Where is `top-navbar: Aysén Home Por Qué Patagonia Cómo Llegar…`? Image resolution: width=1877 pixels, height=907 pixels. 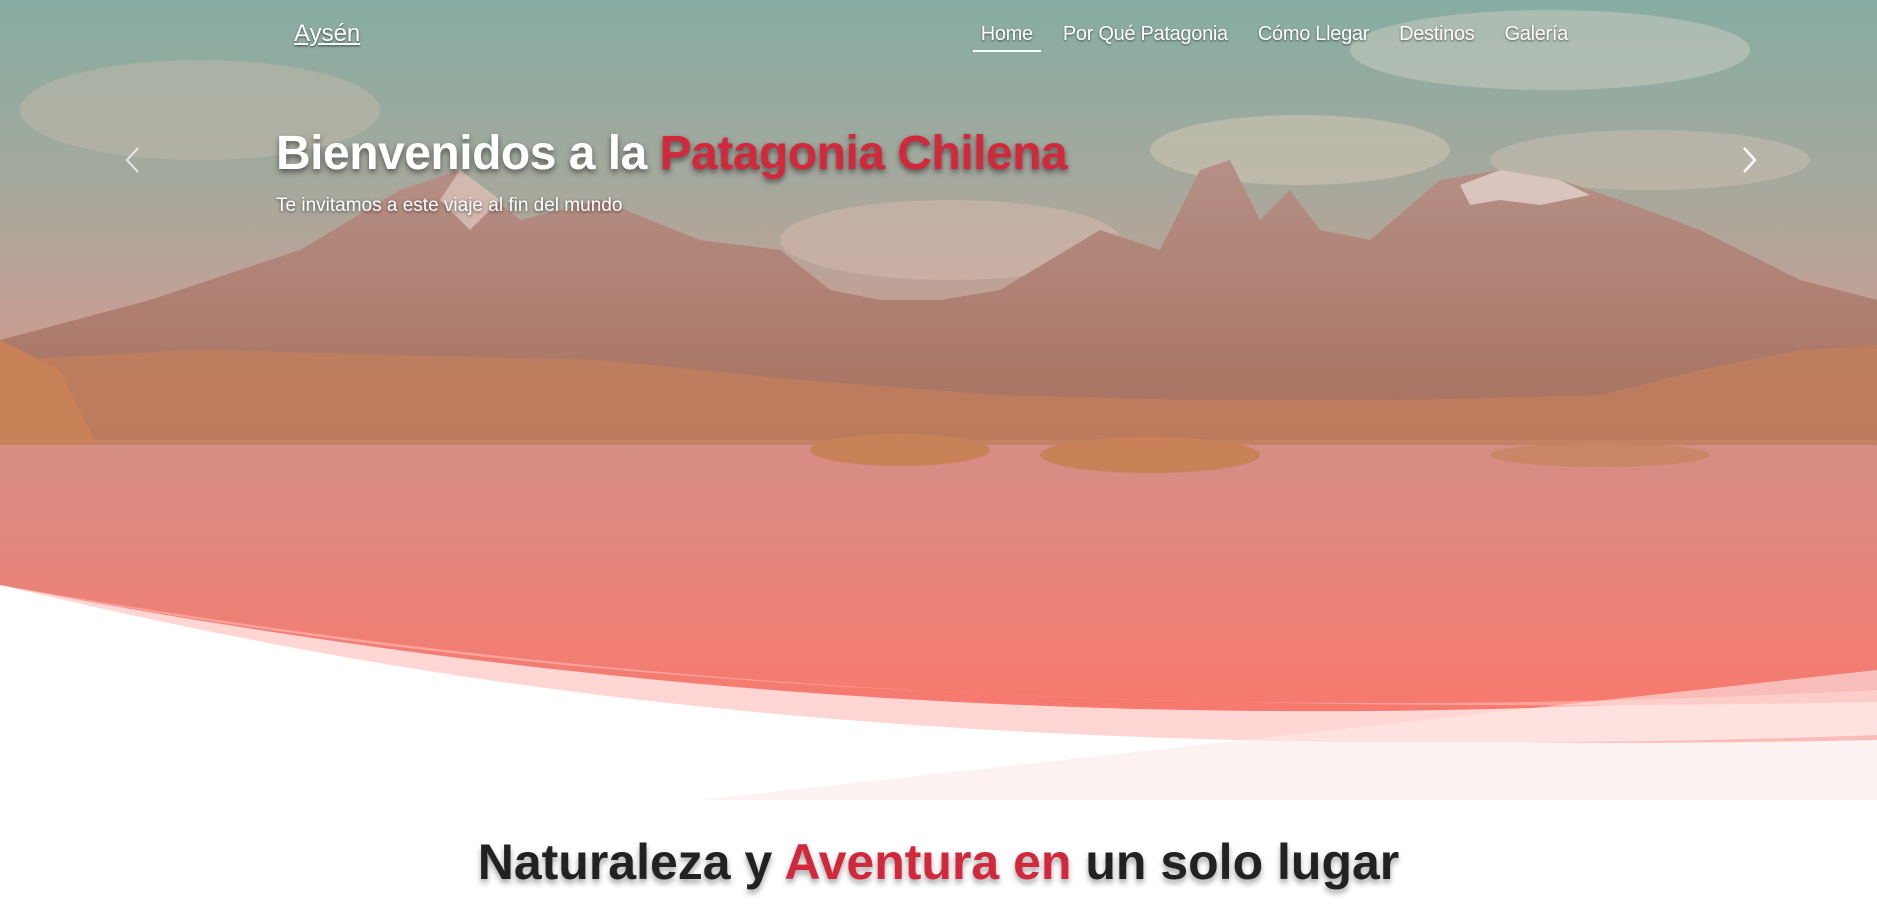 top-navbar: Aysén Home Por Qué Patagonia Cómo Llegar… is located at coordinates (938, 35).